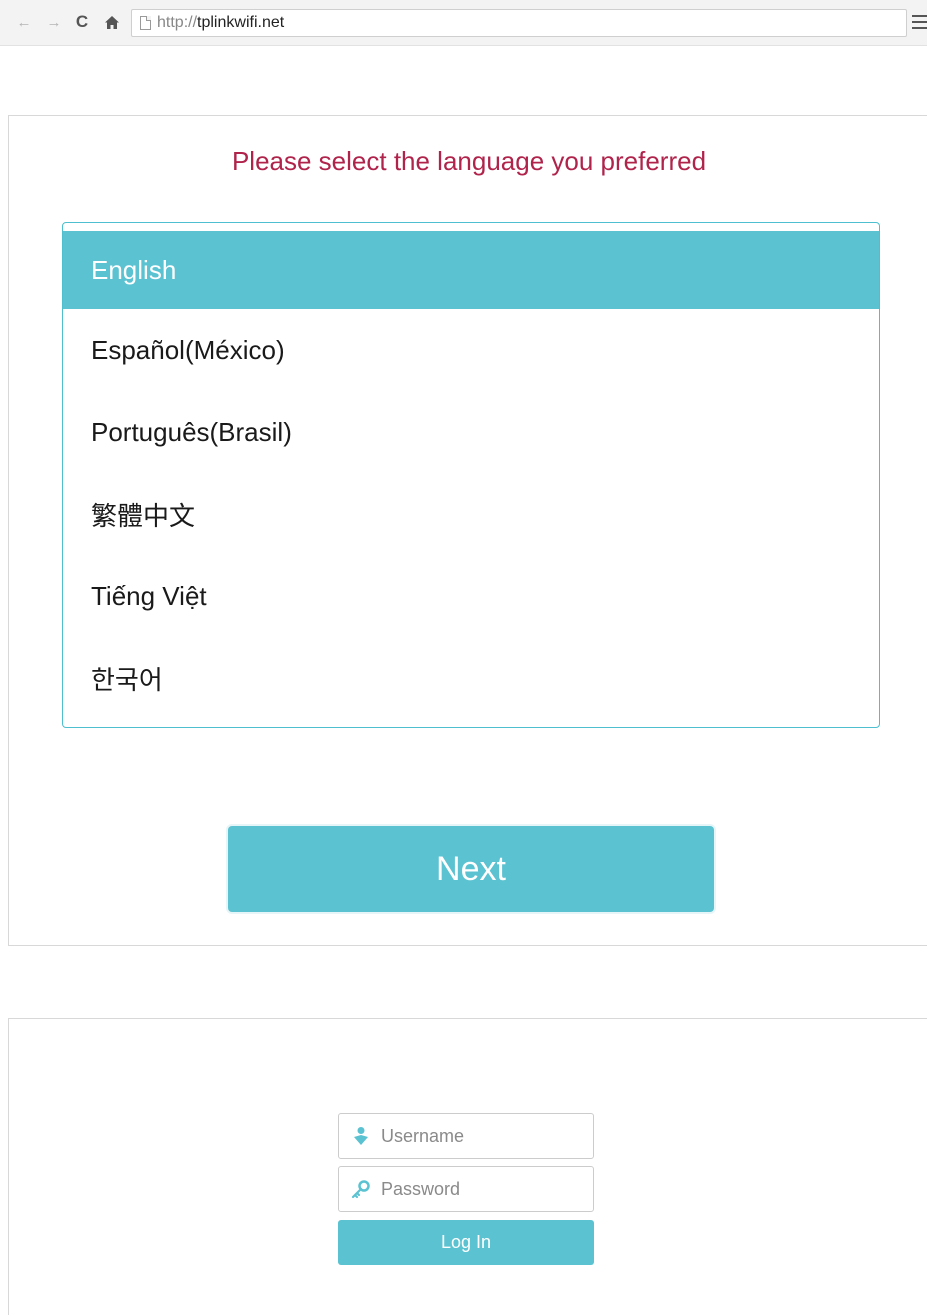  What do you see at coordinates (361, 1189) in the screenshot?
I see `key-icon` at bounding box center [361, 1189].